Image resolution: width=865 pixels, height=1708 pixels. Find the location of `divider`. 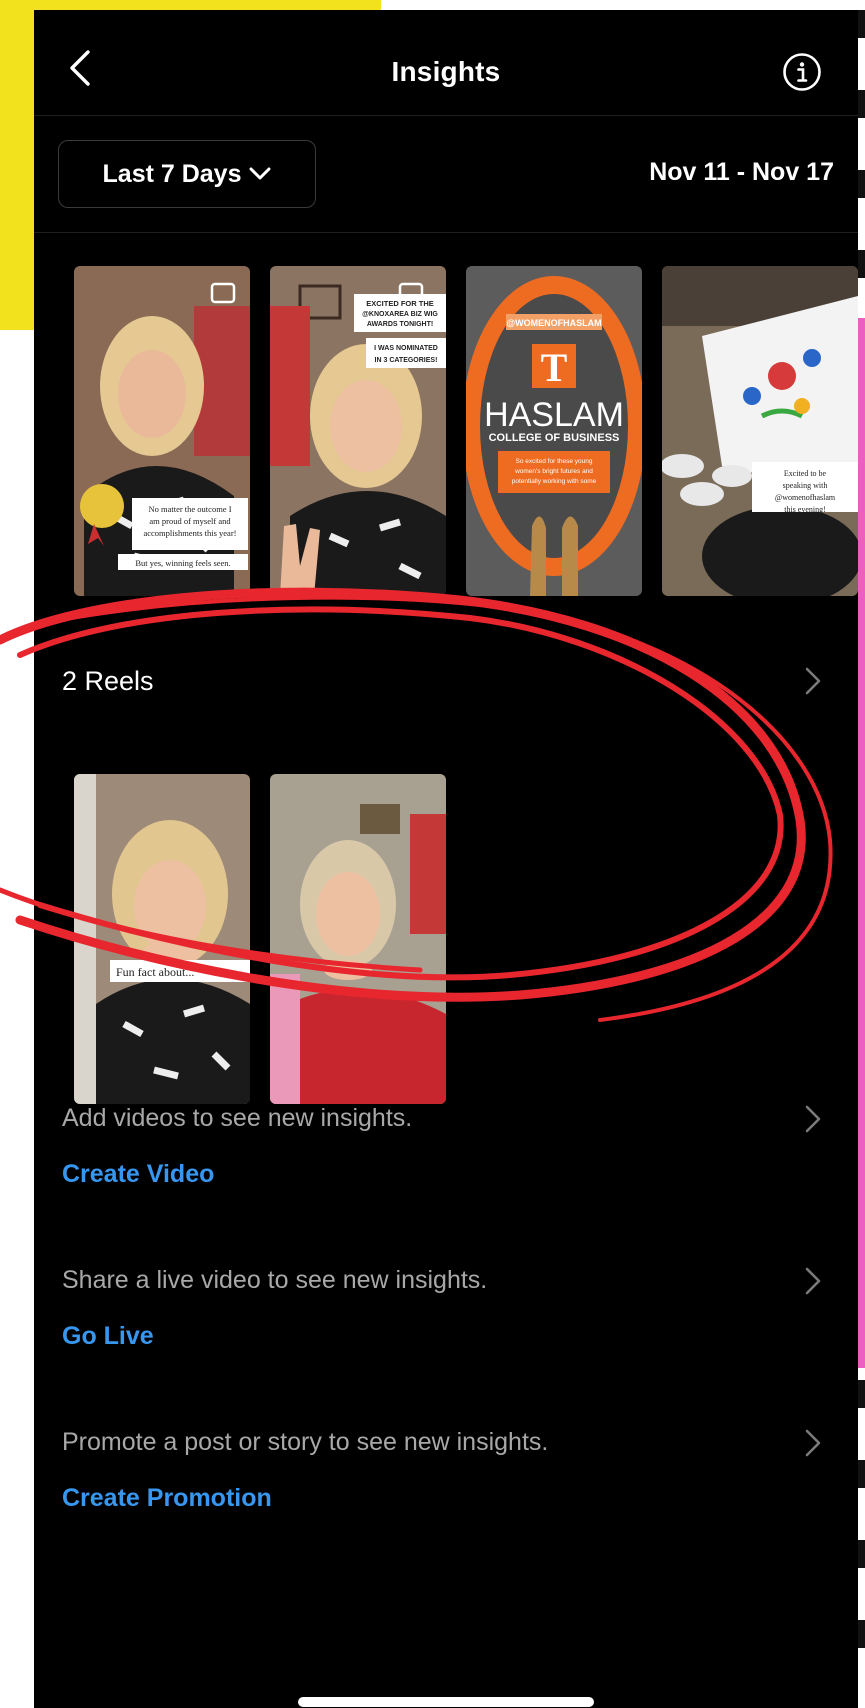

divider is located at coordinates (446, 232).